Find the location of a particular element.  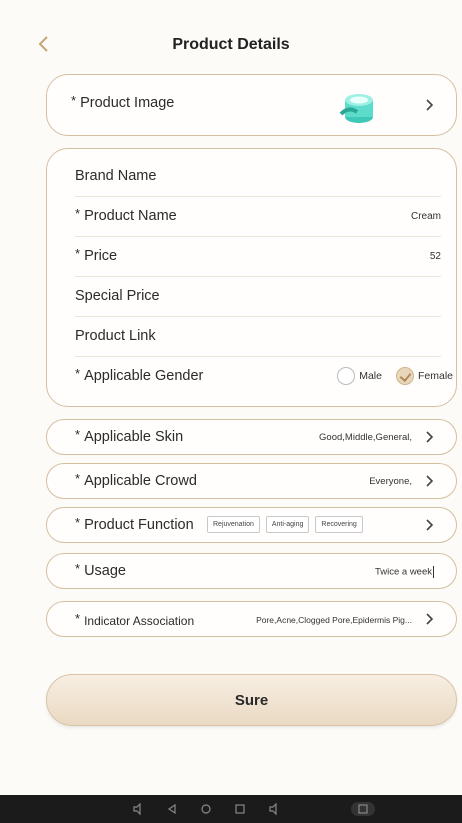

usage-label: * Usage is located at coordinates (100, 570).